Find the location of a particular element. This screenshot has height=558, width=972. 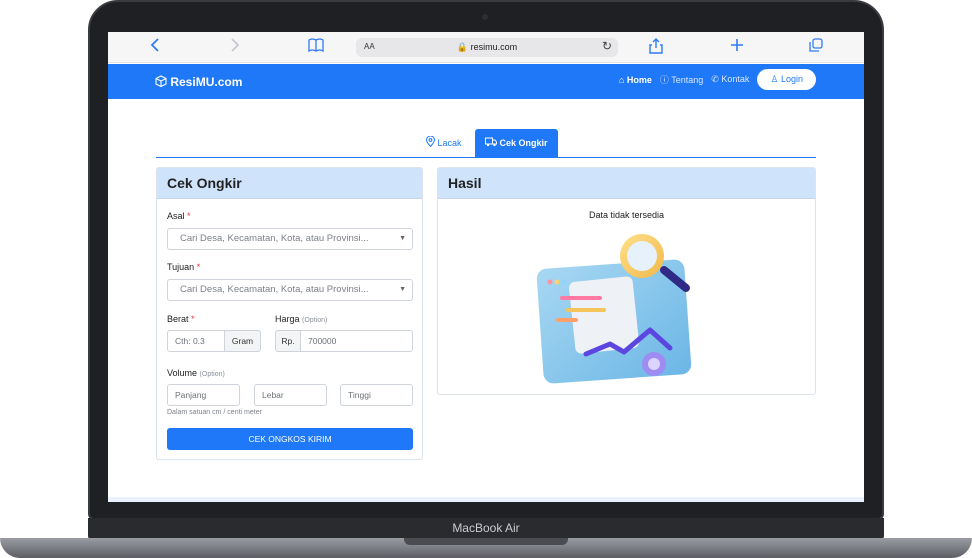

volume-label-text: Volume is located at coordinates (182, 373).